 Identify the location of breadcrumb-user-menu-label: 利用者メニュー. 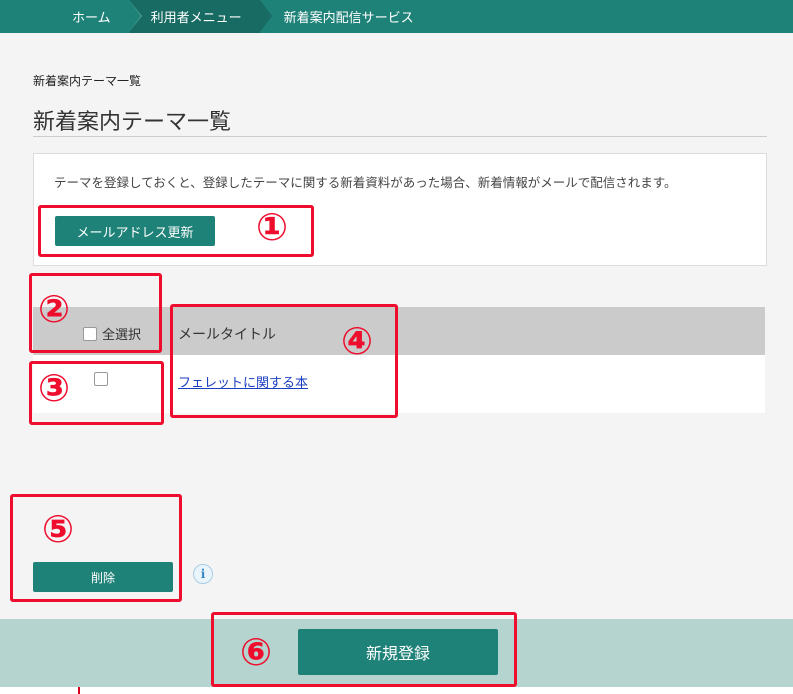
(196, 16).